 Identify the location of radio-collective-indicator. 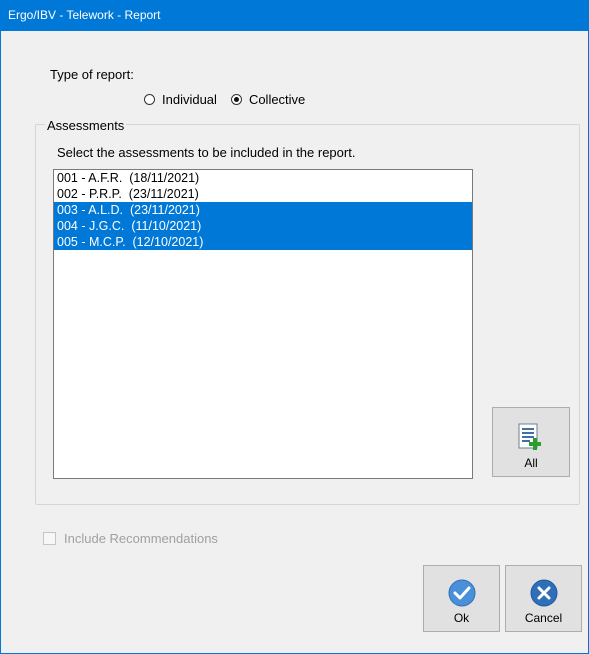
(236, 99).